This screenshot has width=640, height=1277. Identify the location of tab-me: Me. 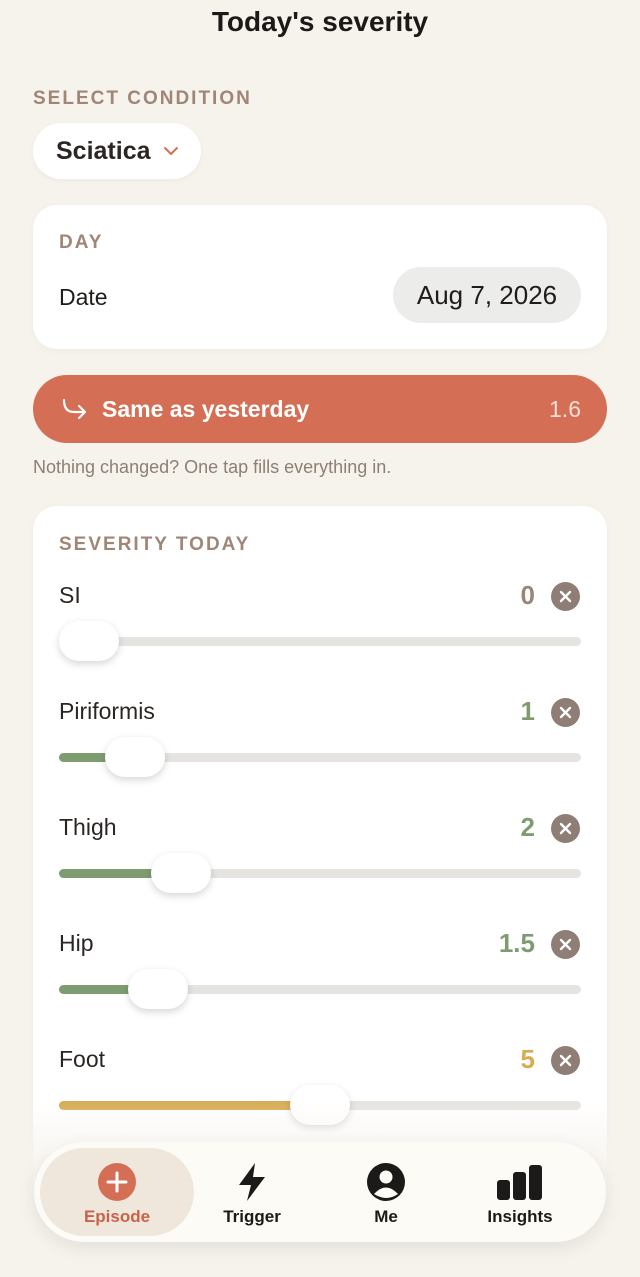
(386, 1192).